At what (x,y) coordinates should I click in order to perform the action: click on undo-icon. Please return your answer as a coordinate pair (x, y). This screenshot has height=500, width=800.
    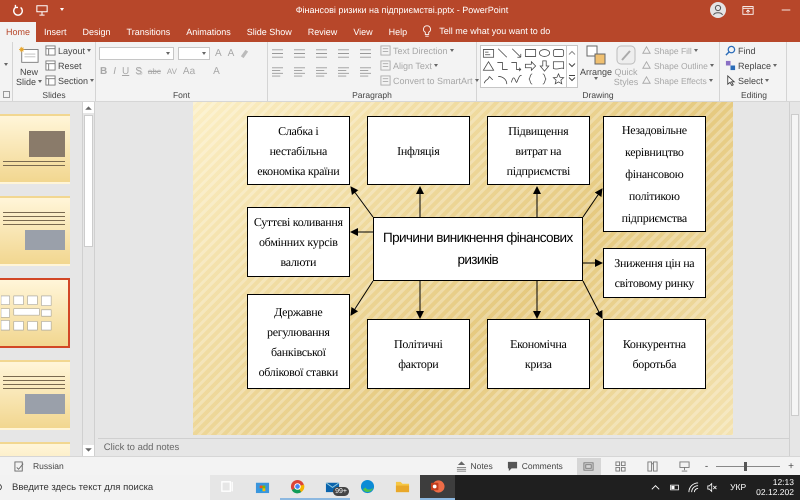
    Looking at the image, I should click on (18, 10).